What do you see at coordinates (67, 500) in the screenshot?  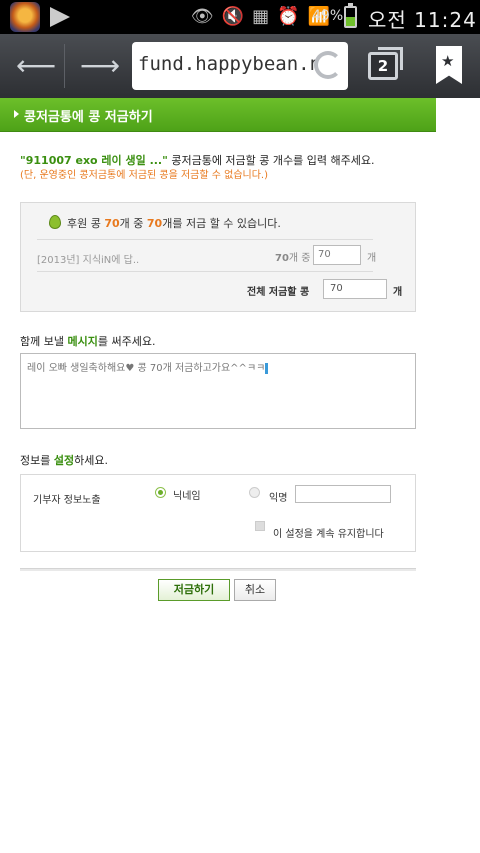 I see `donor-exposure-label: 기부자 정보노출` at bounding box center [67, 500].